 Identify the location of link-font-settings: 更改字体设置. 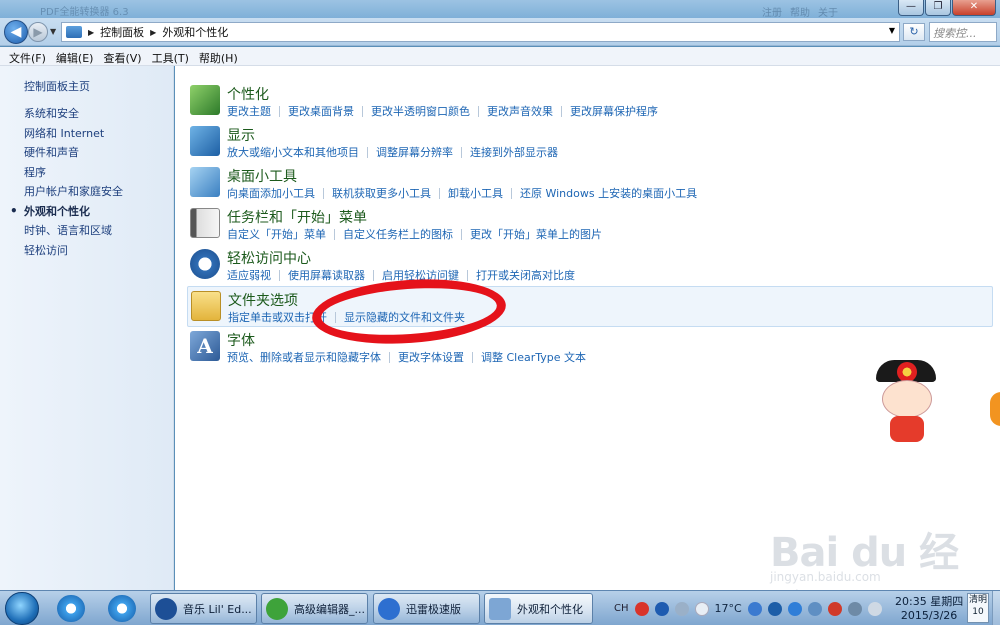
(431, 357).